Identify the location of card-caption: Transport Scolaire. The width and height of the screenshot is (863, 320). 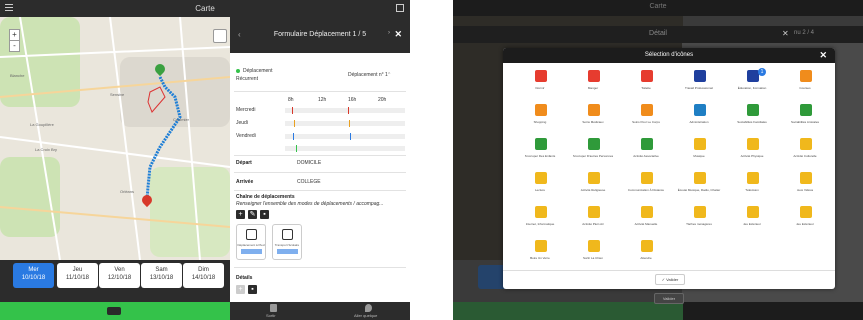
(287, 245).